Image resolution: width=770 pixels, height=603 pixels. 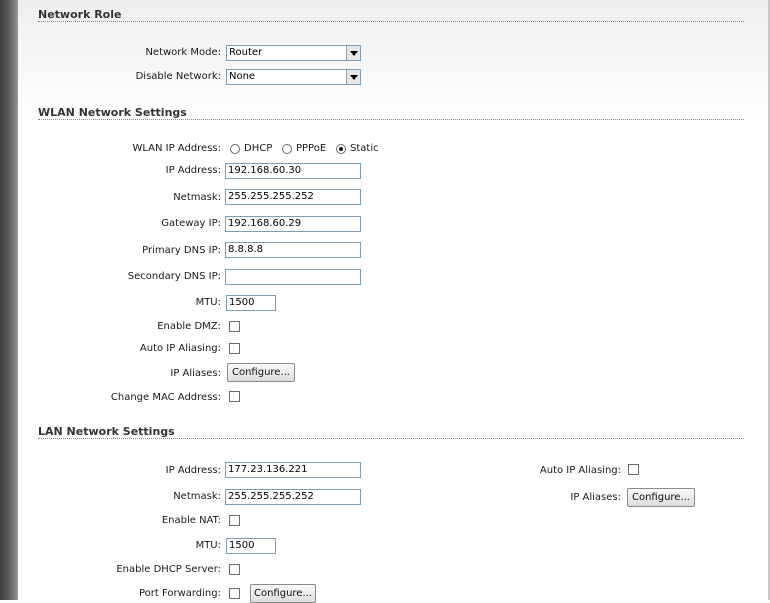 I want to click on lan-ip-address-label: IP Address:, so click(x=193, y=470).